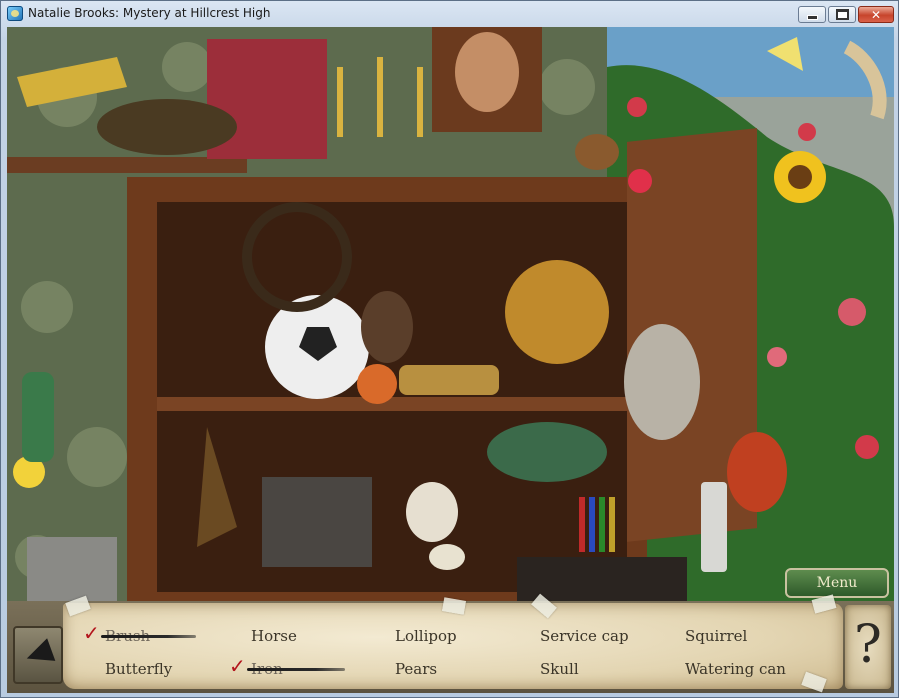 The height and width of the screenshot is (698, 899). Describe the element at coordinates (72, 569) in the screenshot. I see `watering-can-object` at that location.